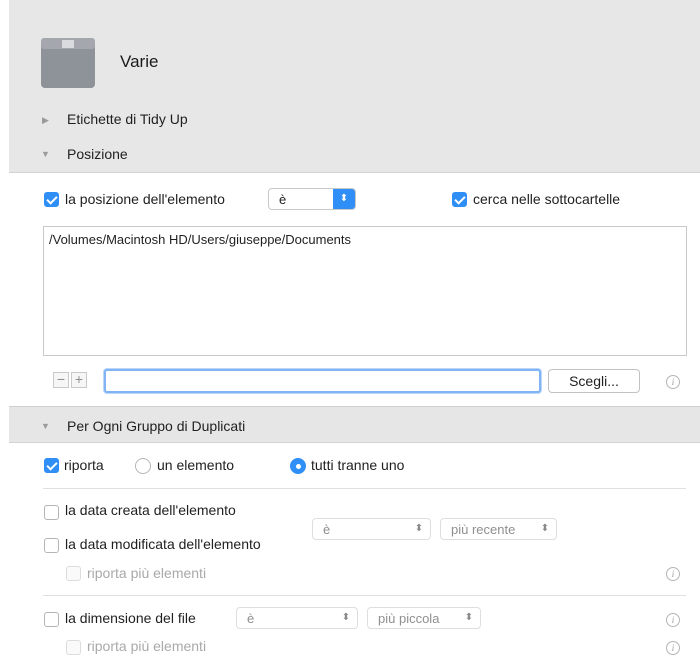  What do you see at coordinates (51, 465) in the screenshot?
I see `report-checkbox` at bounding box center [51, 465].